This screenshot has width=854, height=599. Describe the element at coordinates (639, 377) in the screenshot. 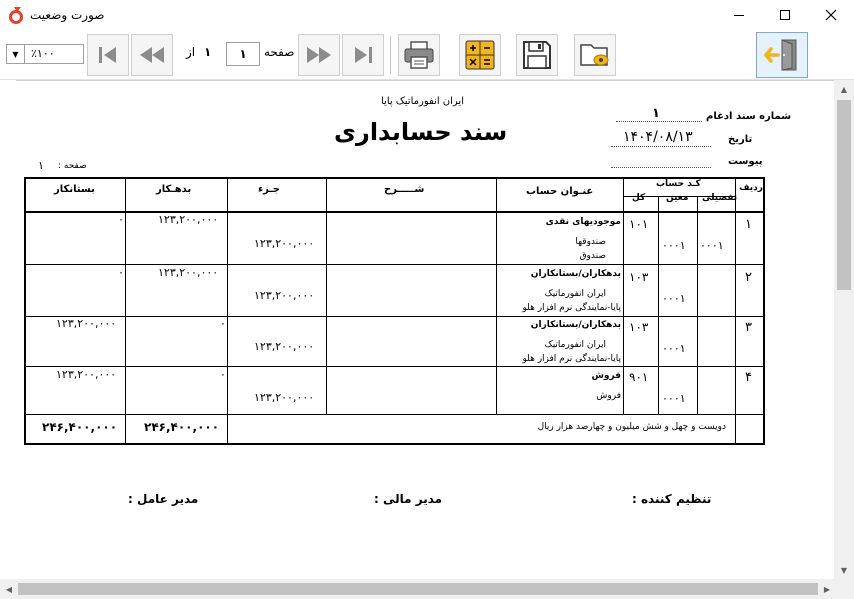

I see `row-4-kol: ۹۰۱` at that location.